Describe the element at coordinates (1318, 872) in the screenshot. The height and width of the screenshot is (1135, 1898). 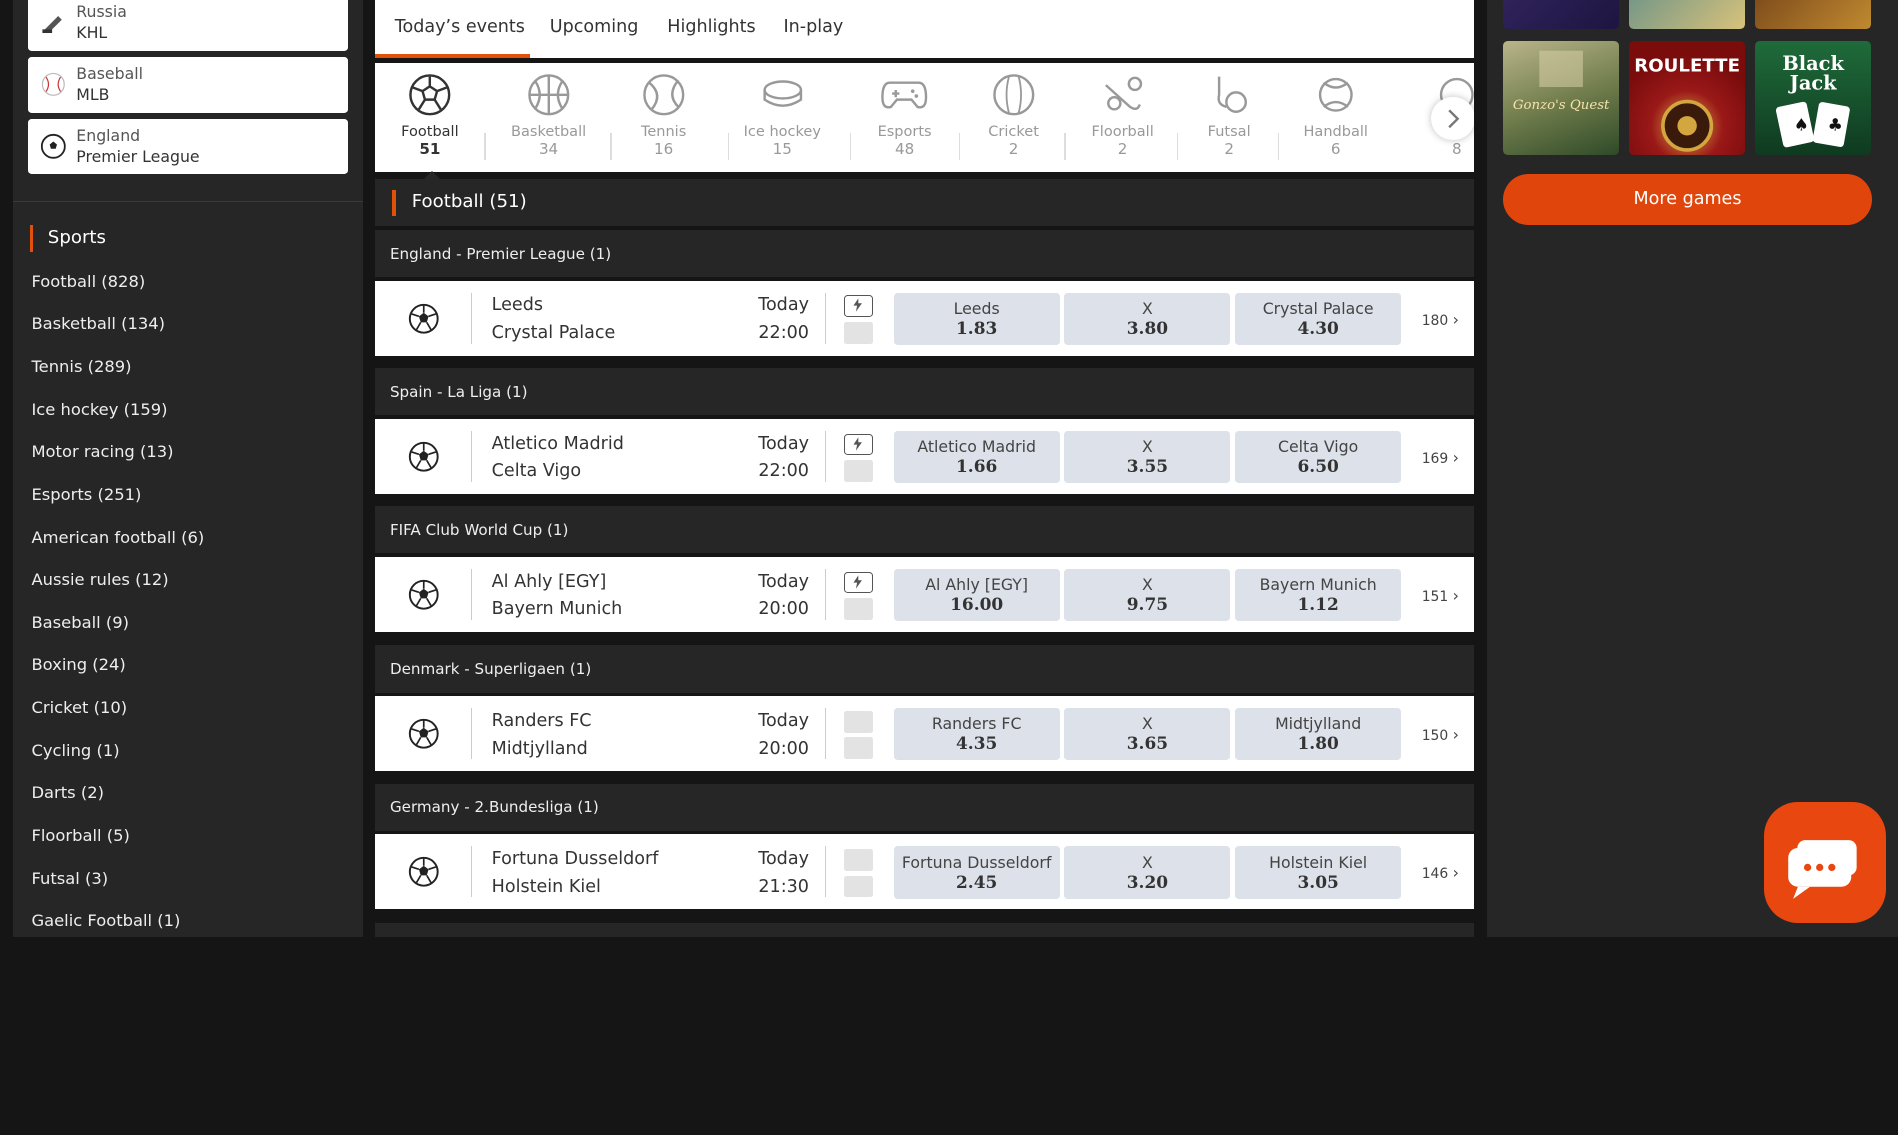
I see `odds-away-button: Holstein Kiel 3.05` at that location.